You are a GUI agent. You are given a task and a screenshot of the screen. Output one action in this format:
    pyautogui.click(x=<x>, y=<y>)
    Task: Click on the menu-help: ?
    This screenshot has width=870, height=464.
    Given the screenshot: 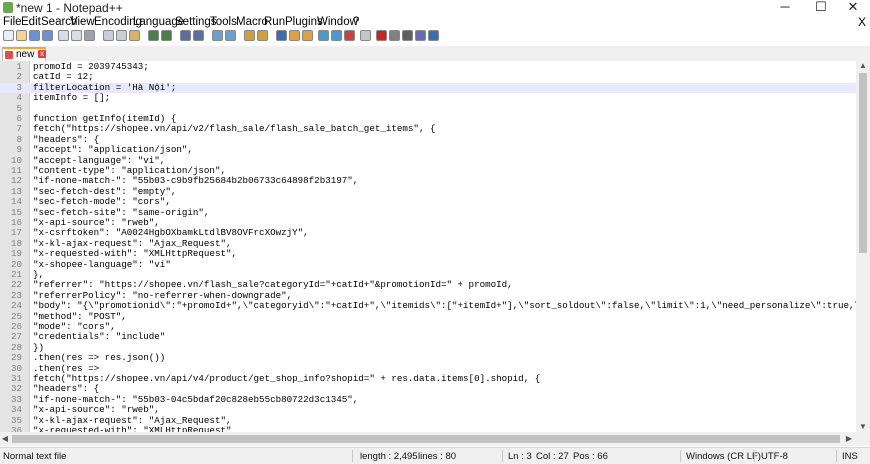 What is the action you would take?
    pyautogui.click(x=356, y=22)
    